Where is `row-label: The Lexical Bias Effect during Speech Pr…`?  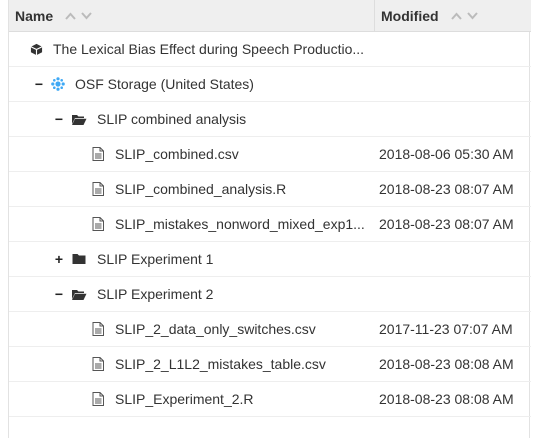 row-label: The Lexical Bias Effect during Speech Pr… is located at coordinates (209, 49).